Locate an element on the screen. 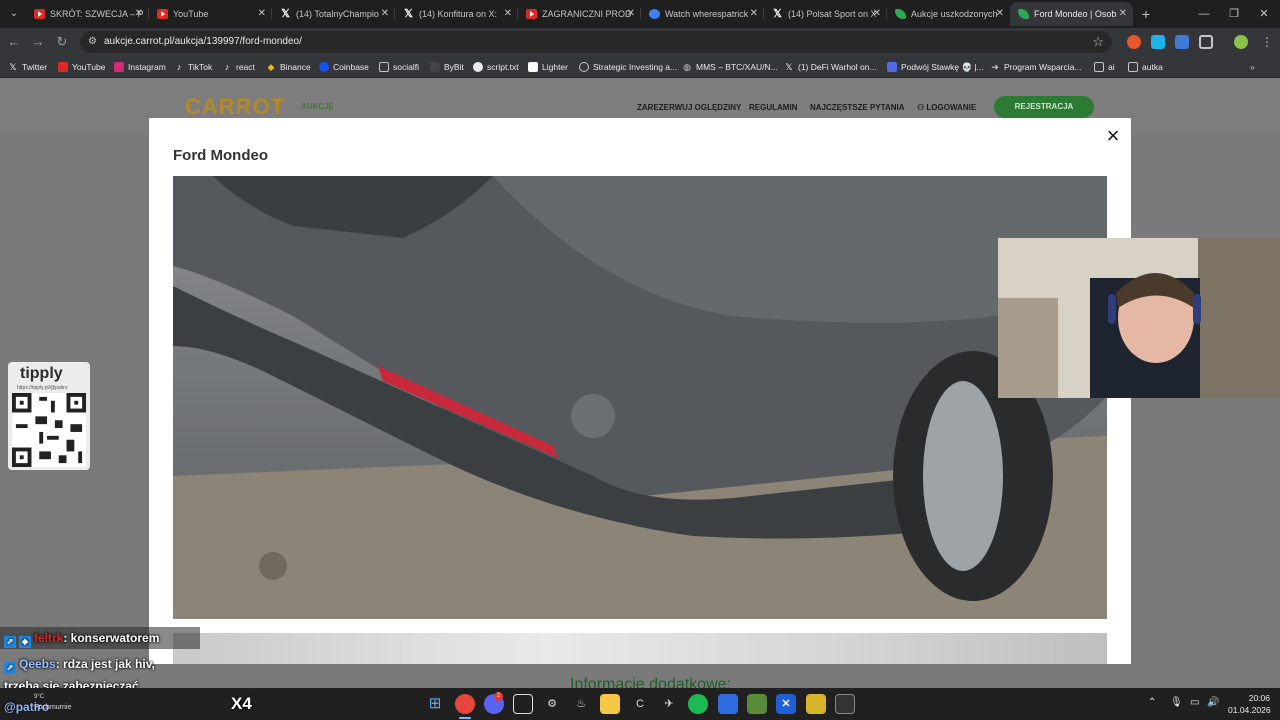 The width and height of the screenshot is (1280, 720). bookmark-folder: autka is located at coordinates (1145, 67).